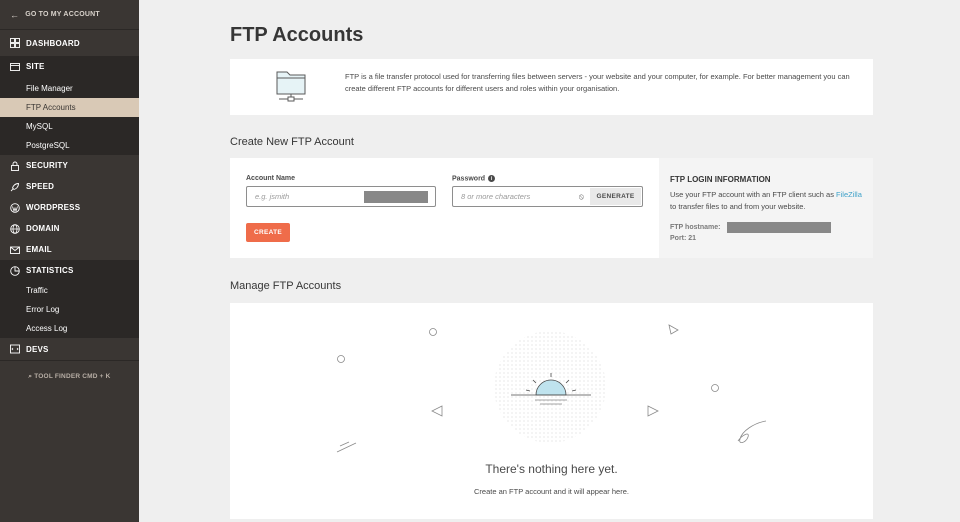 The width and height of the screenshot is (960, 522). I want to click on create-button: CREATE, so click(268, 232).